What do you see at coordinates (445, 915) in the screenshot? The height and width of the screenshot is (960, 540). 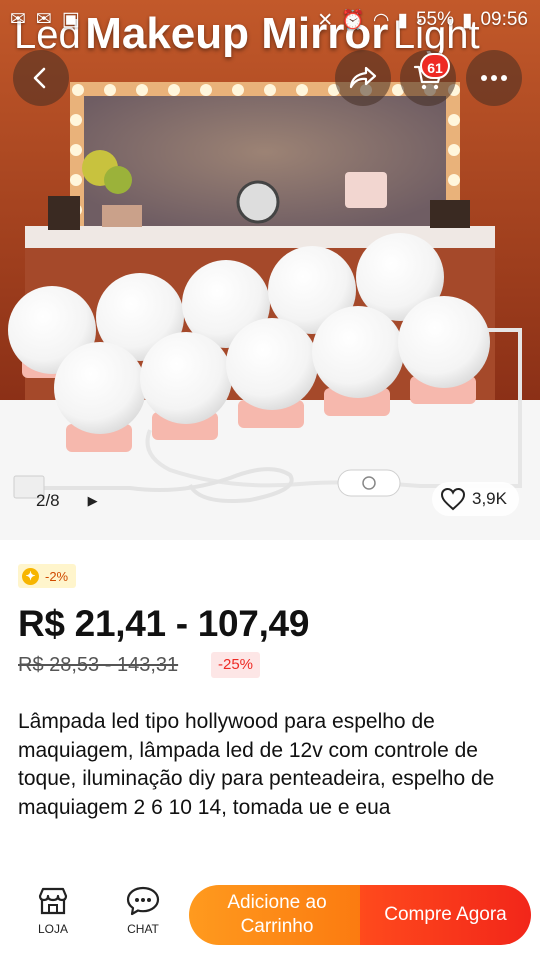 I see `buy-now-button: Compre Agora` at bounding box center [445, 915].